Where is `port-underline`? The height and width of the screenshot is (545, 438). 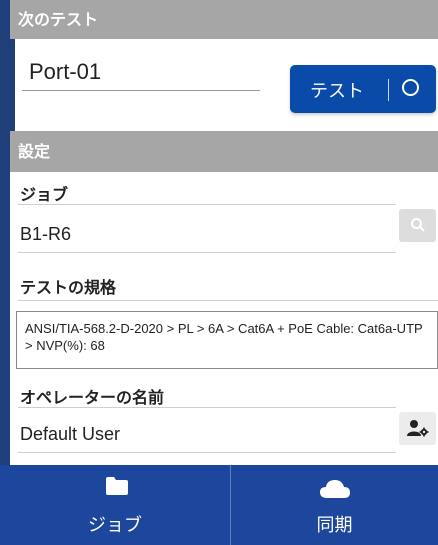
port-underline is located at coordinates (141, 90).